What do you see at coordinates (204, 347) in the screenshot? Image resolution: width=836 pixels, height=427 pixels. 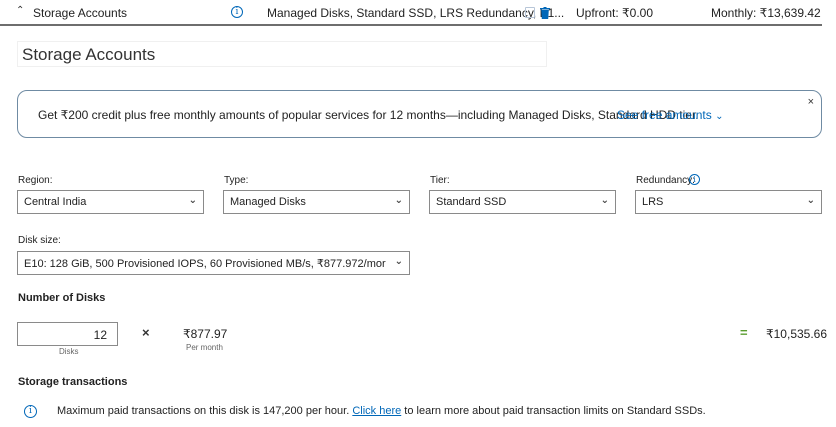 I see `per-month-caption: Per month` at bounding box center [204, 347].